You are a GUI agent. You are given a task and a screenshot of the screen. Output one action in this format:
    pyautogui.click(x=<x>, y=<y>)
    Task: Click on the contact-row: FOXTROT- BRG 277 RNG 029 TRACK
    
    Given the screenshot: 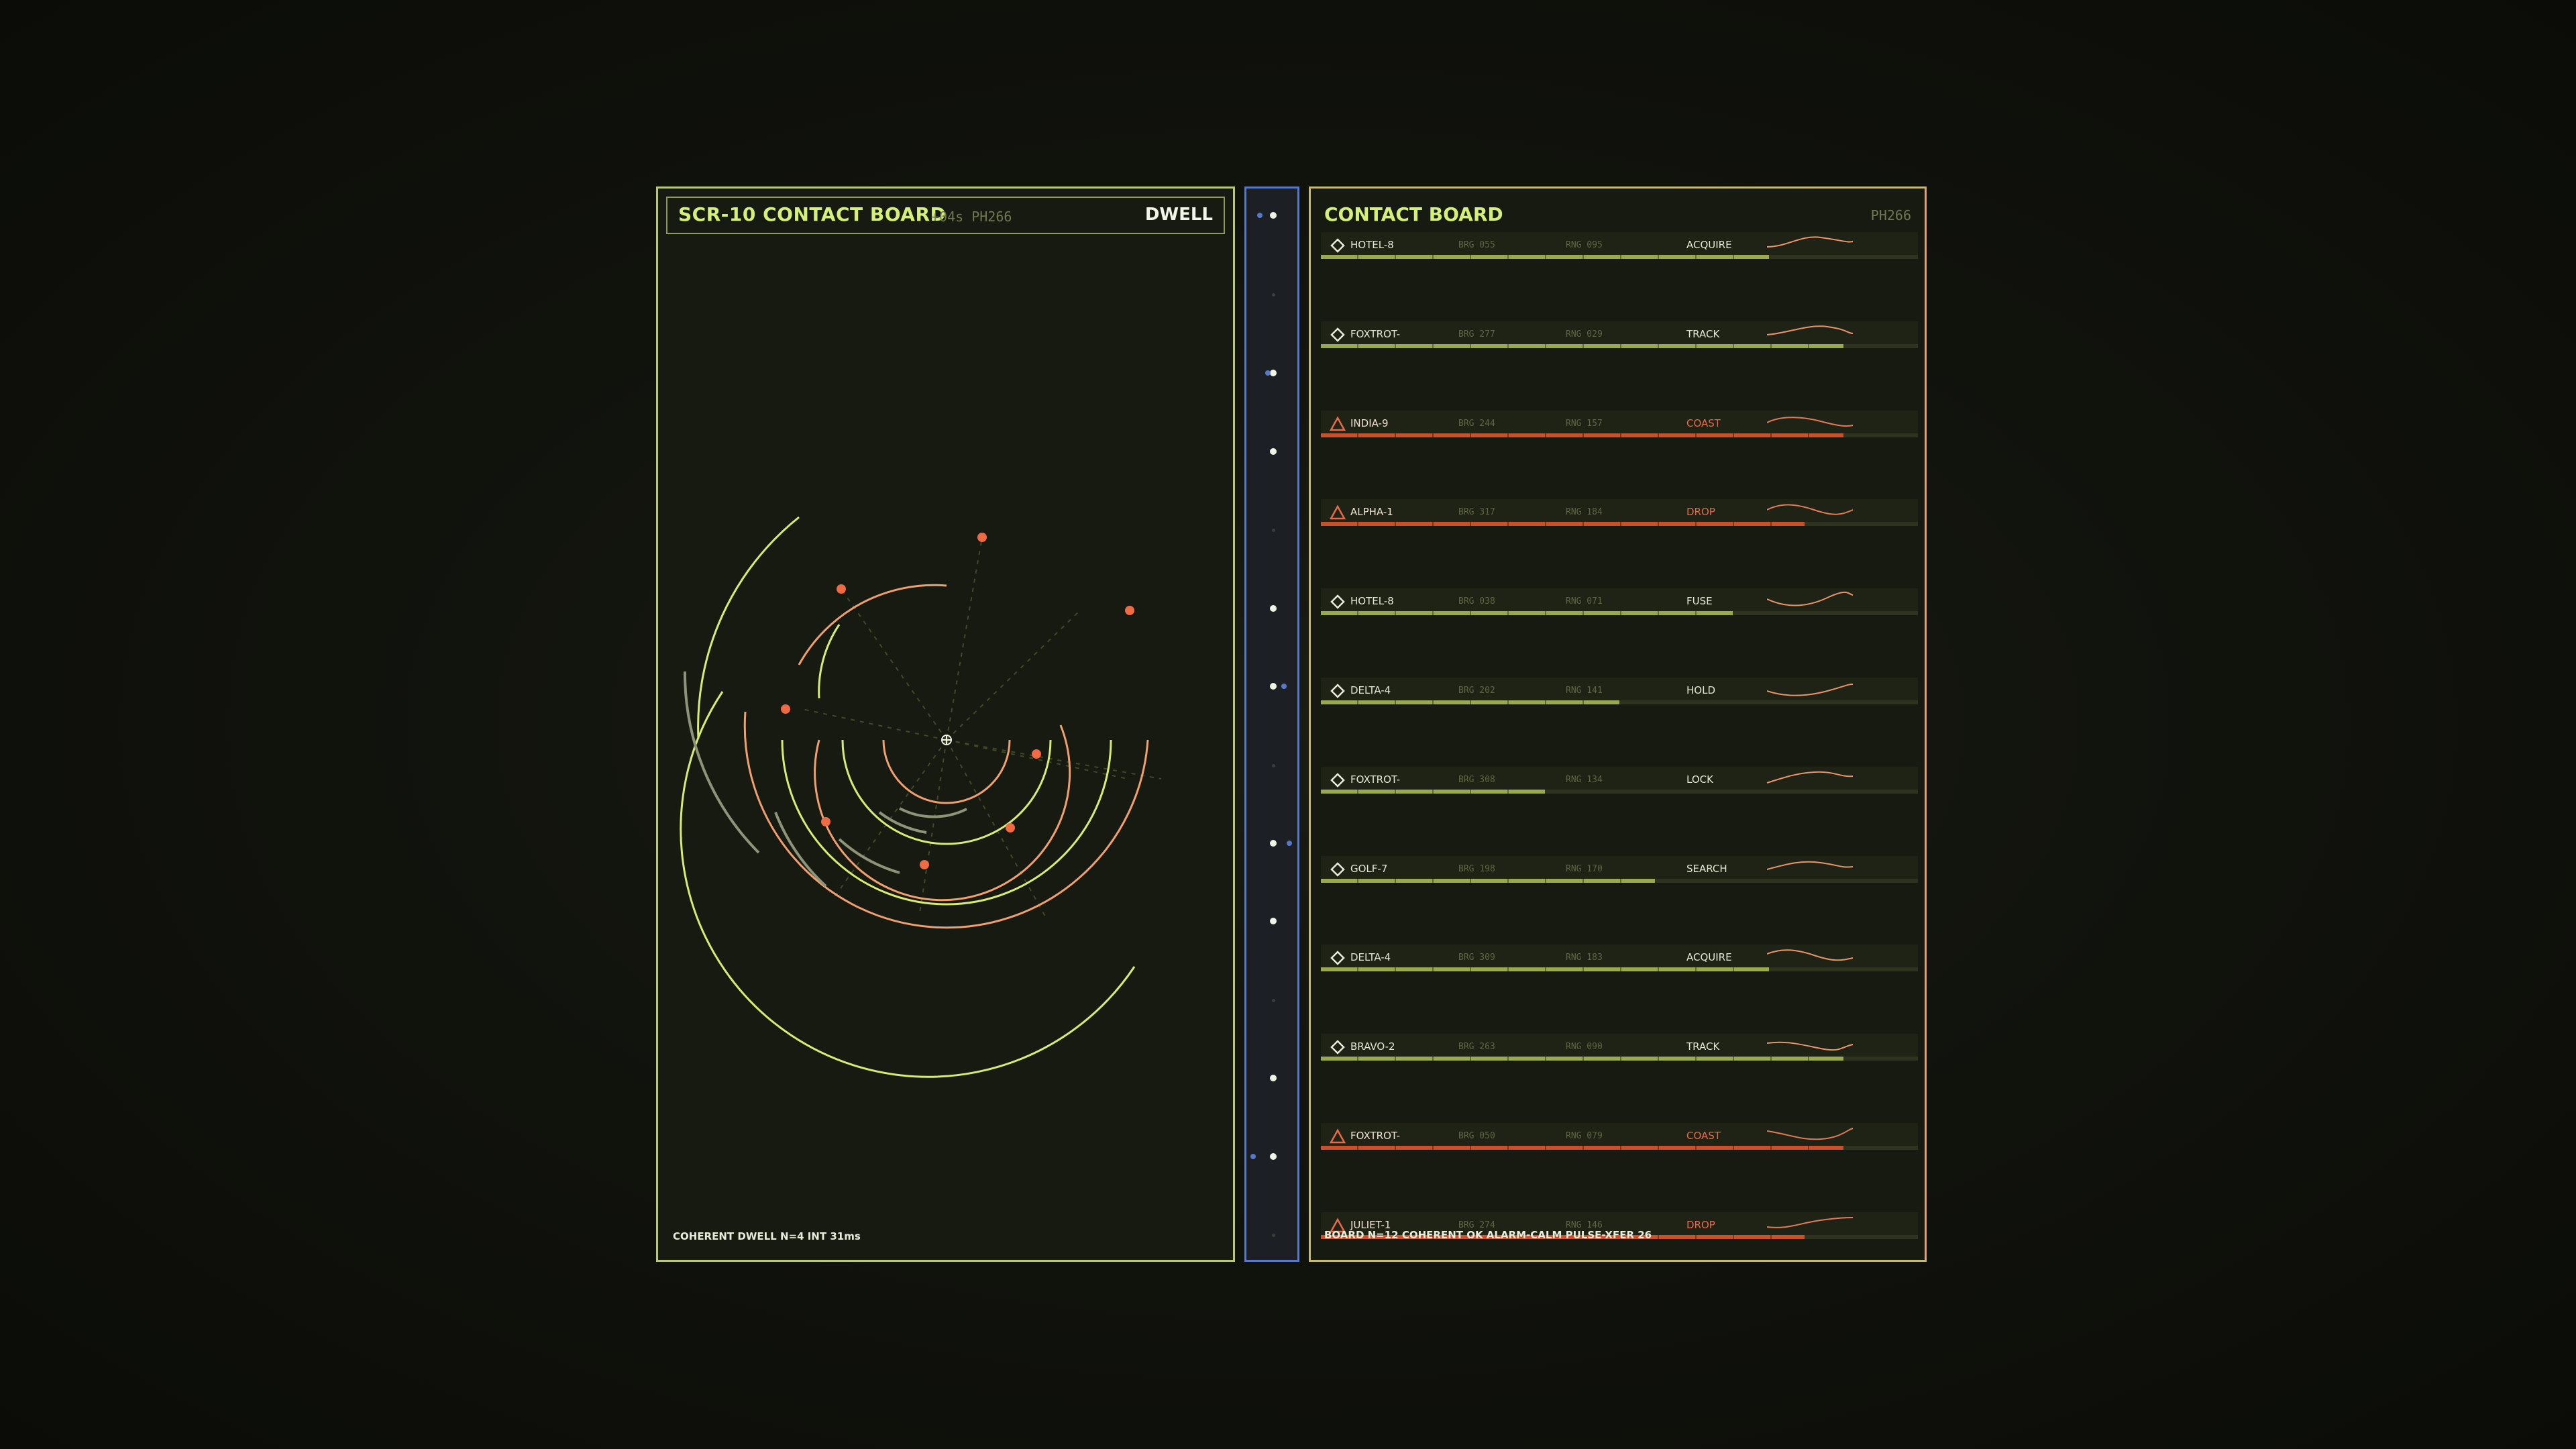 What is the action you would take?
    pyautogui.click(x=1619, y=334)
    